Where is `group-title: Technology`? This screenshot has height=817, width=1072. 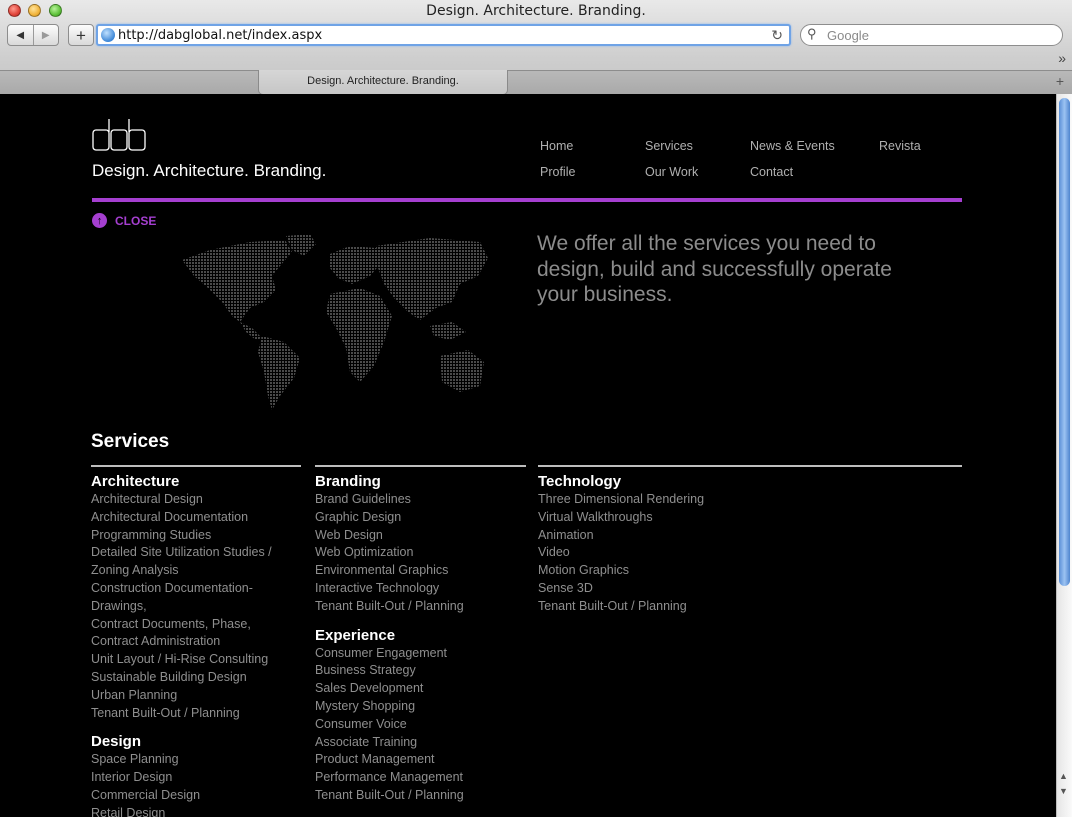 group-title: Technology is located at coordinates (750, 482).